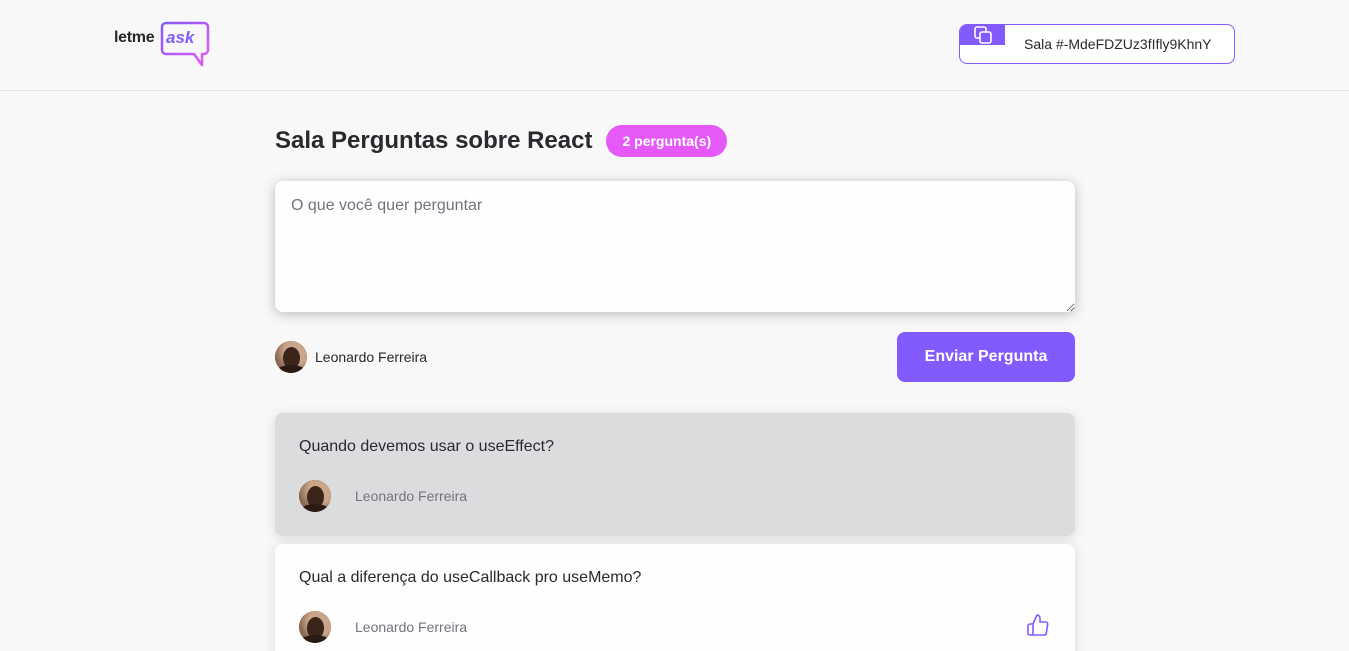  Describe the element at coordinates (134, 37) in the screenshot. I see `logo-text: letme` at that location.